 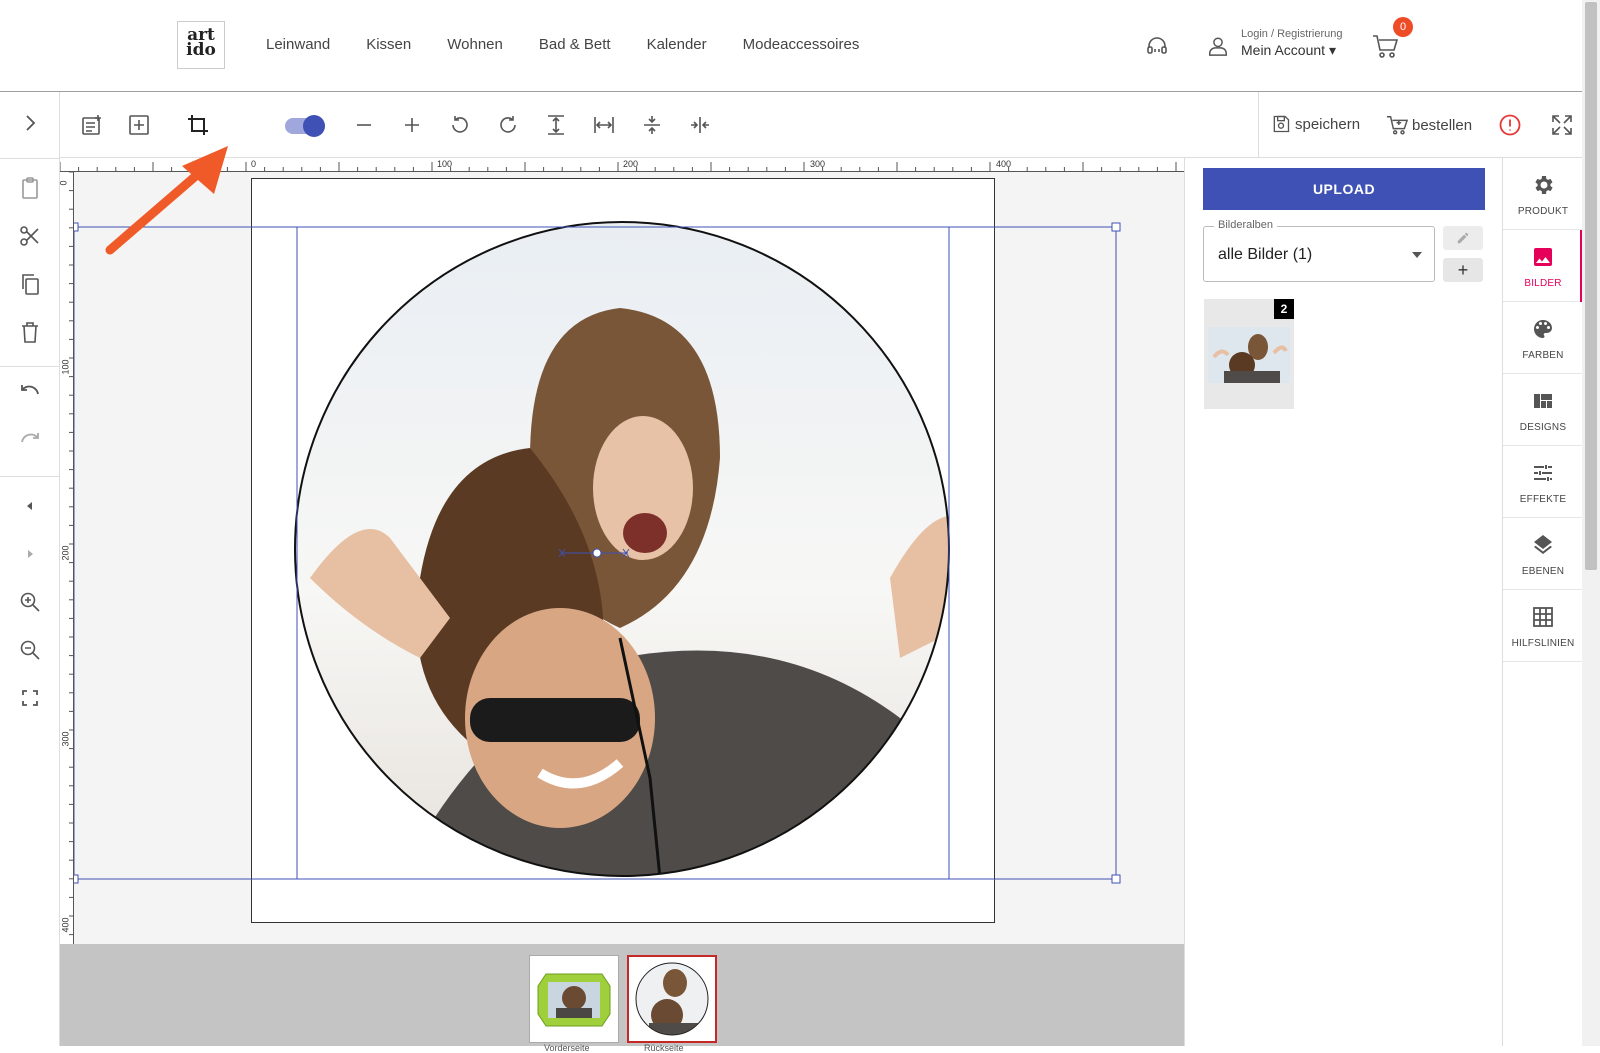 I want to click on order-button: bestellen, so click(x=1429, y=125).